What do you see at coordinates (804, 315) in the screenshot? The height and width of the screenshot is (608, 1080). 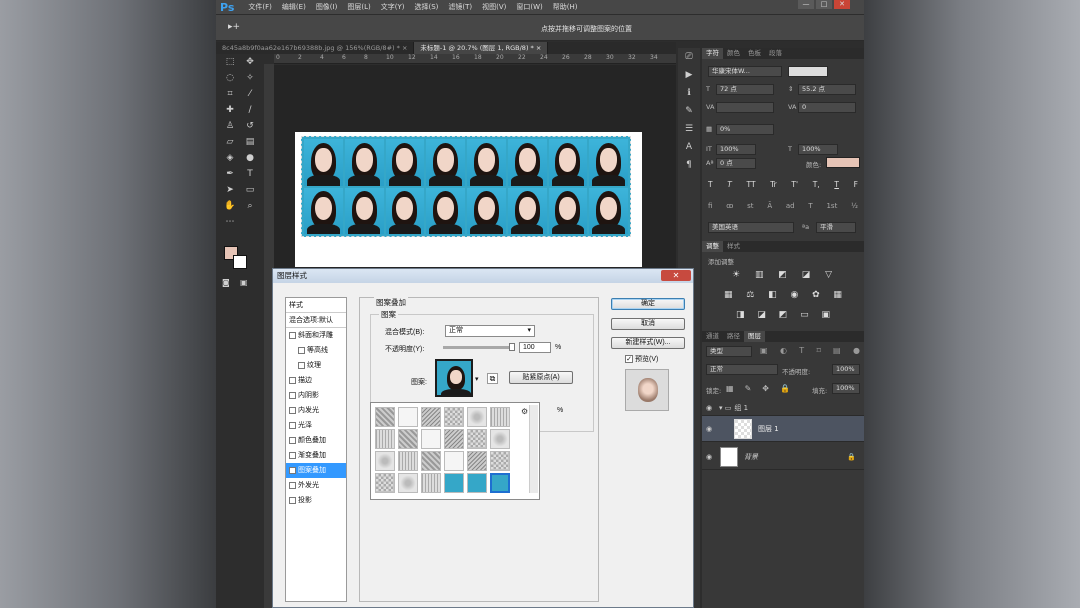 I see `gradient-map-icon: ▭` at bounding box center [804, 315].